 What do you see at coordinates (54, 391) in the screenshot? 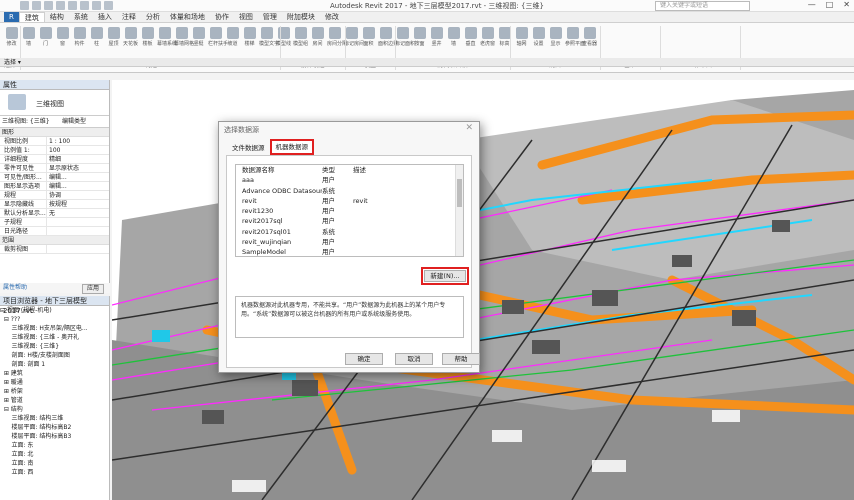
I see `tree-item: ⊞ 桥架` at bounding box center [54, 391].